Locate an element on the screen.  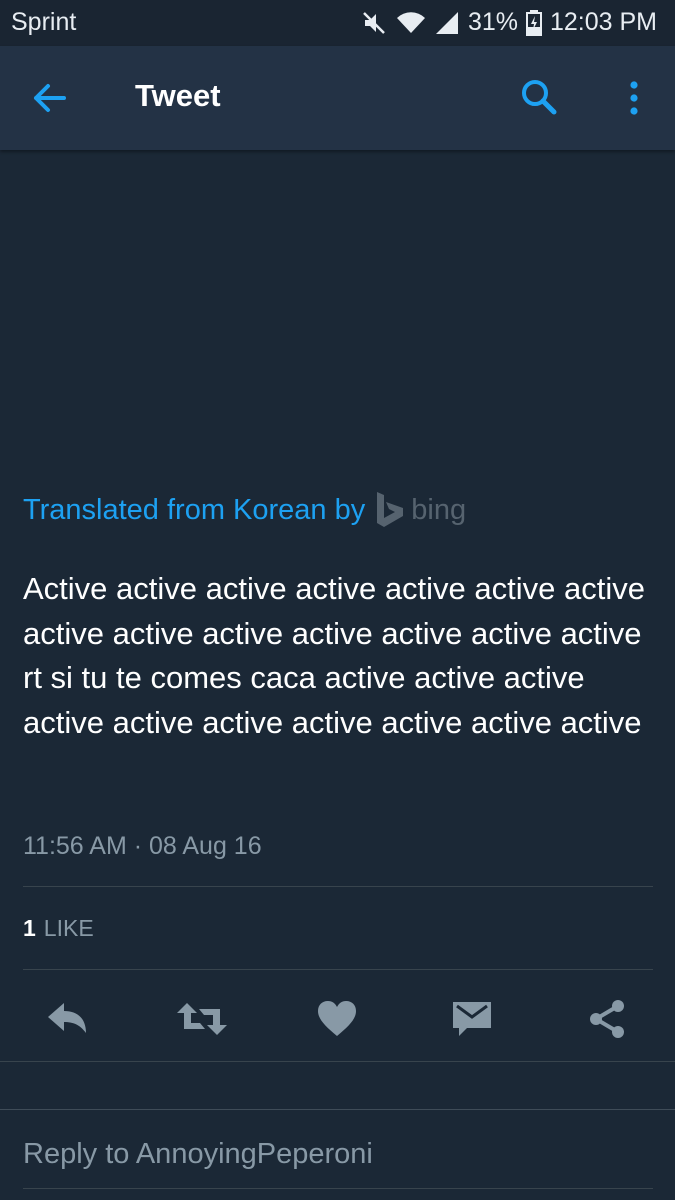
direct-message-button is located at coordinates (472, 1019).